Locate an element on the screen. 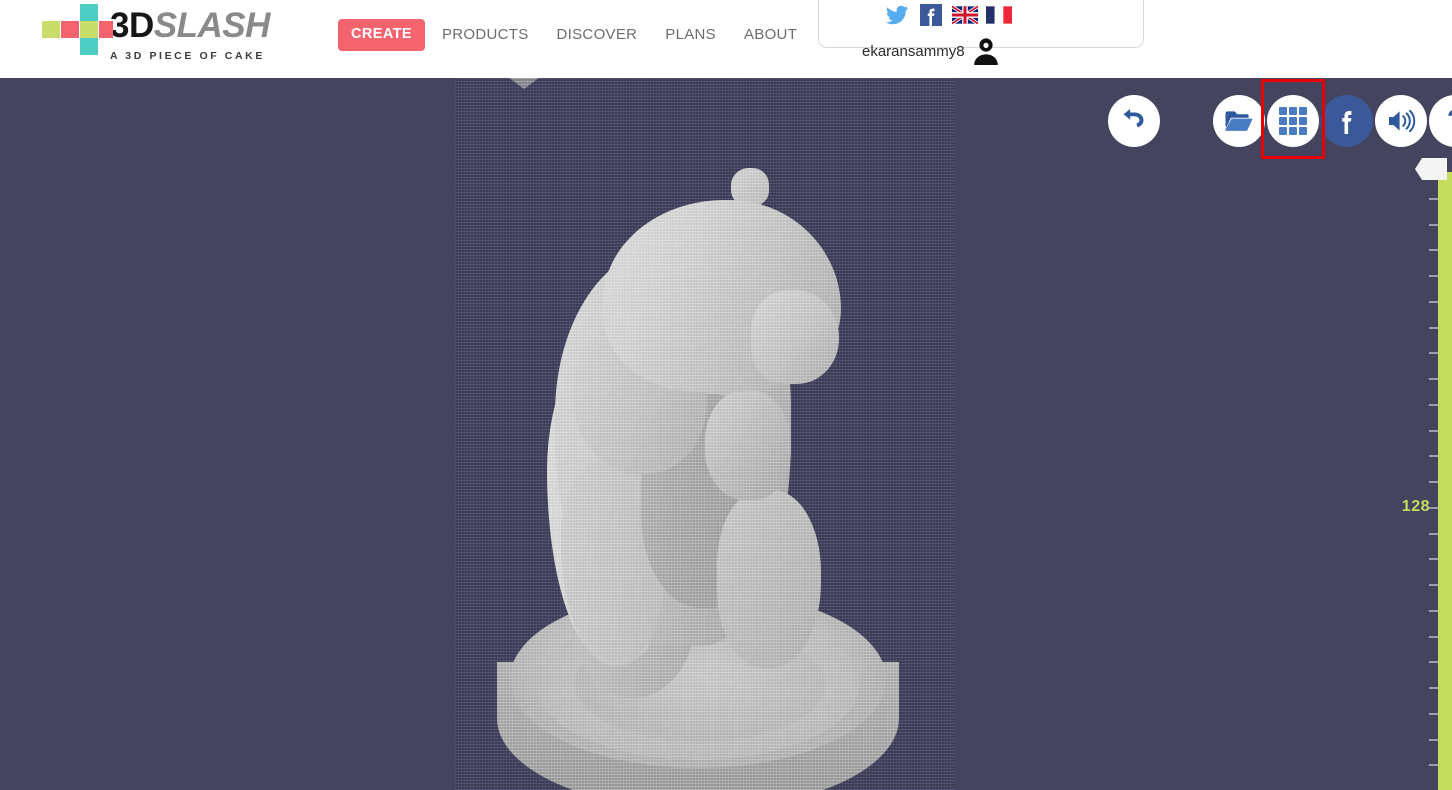  undo-icon is located at coordinates (1134, 121).